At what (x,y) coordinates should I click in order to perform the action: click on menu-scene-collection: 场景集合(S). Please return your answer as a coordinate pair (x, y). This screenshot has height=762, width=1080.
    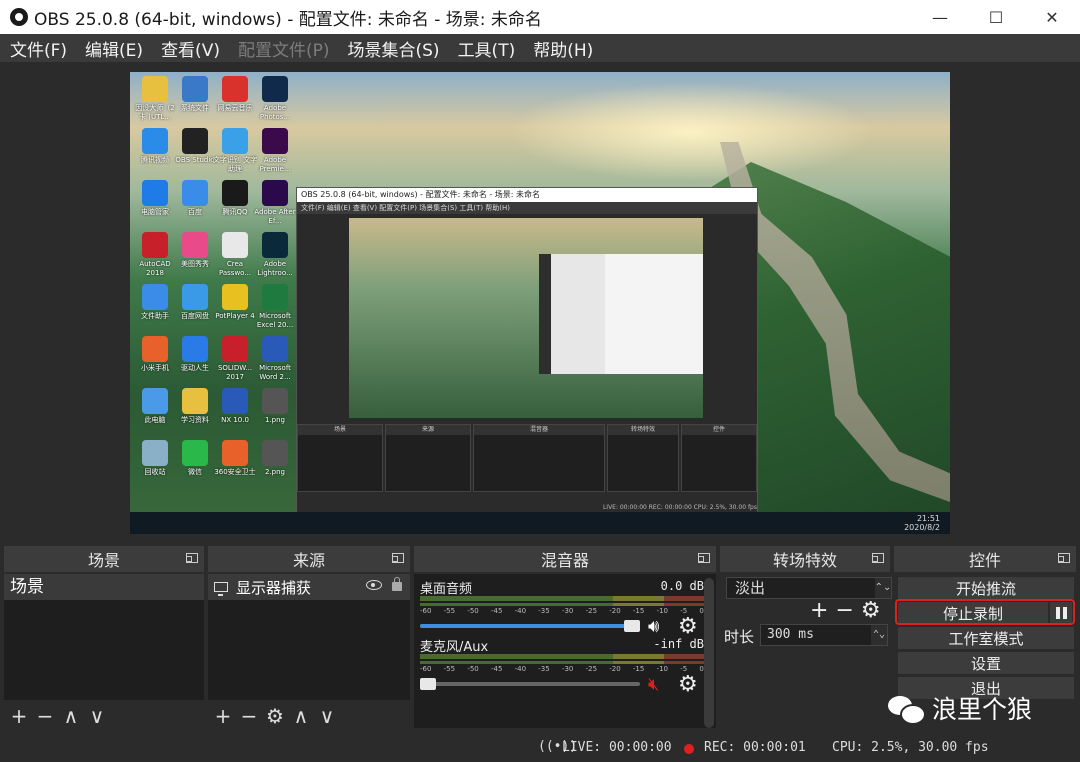
    Looking at the image, I should click on (393, 48).